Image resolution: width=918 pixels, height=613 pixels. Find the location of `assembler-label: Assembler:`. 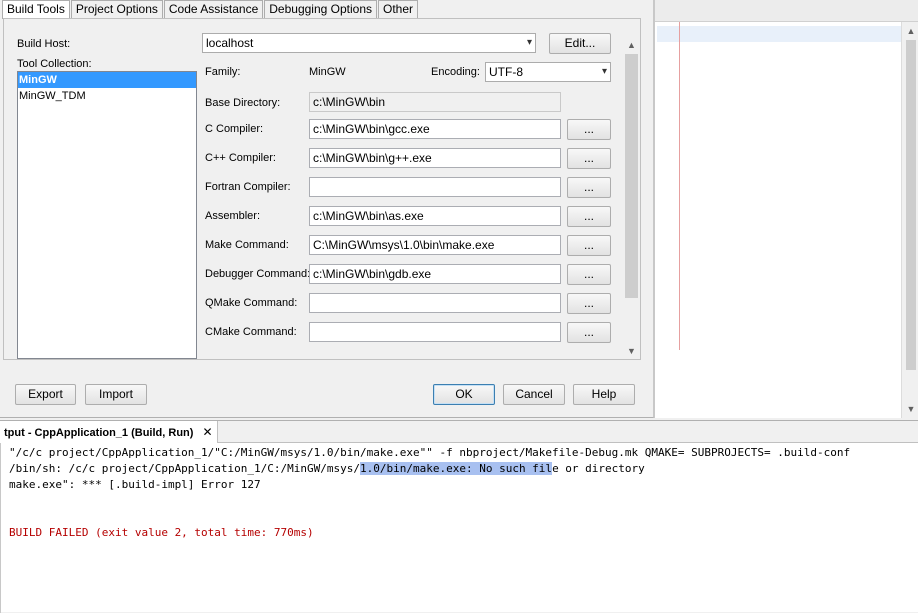

assembler-label: Assembler: is located at coordinates (233, 216).